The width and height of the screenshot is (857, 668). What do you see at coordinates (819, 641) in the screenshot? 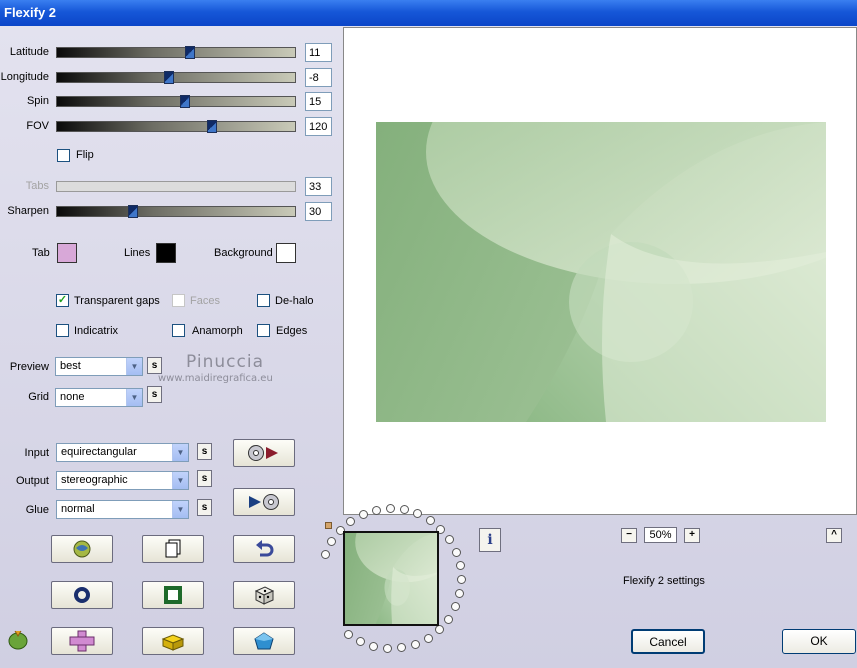
I see `ok-button: OK` at bounding box center [819, 641].